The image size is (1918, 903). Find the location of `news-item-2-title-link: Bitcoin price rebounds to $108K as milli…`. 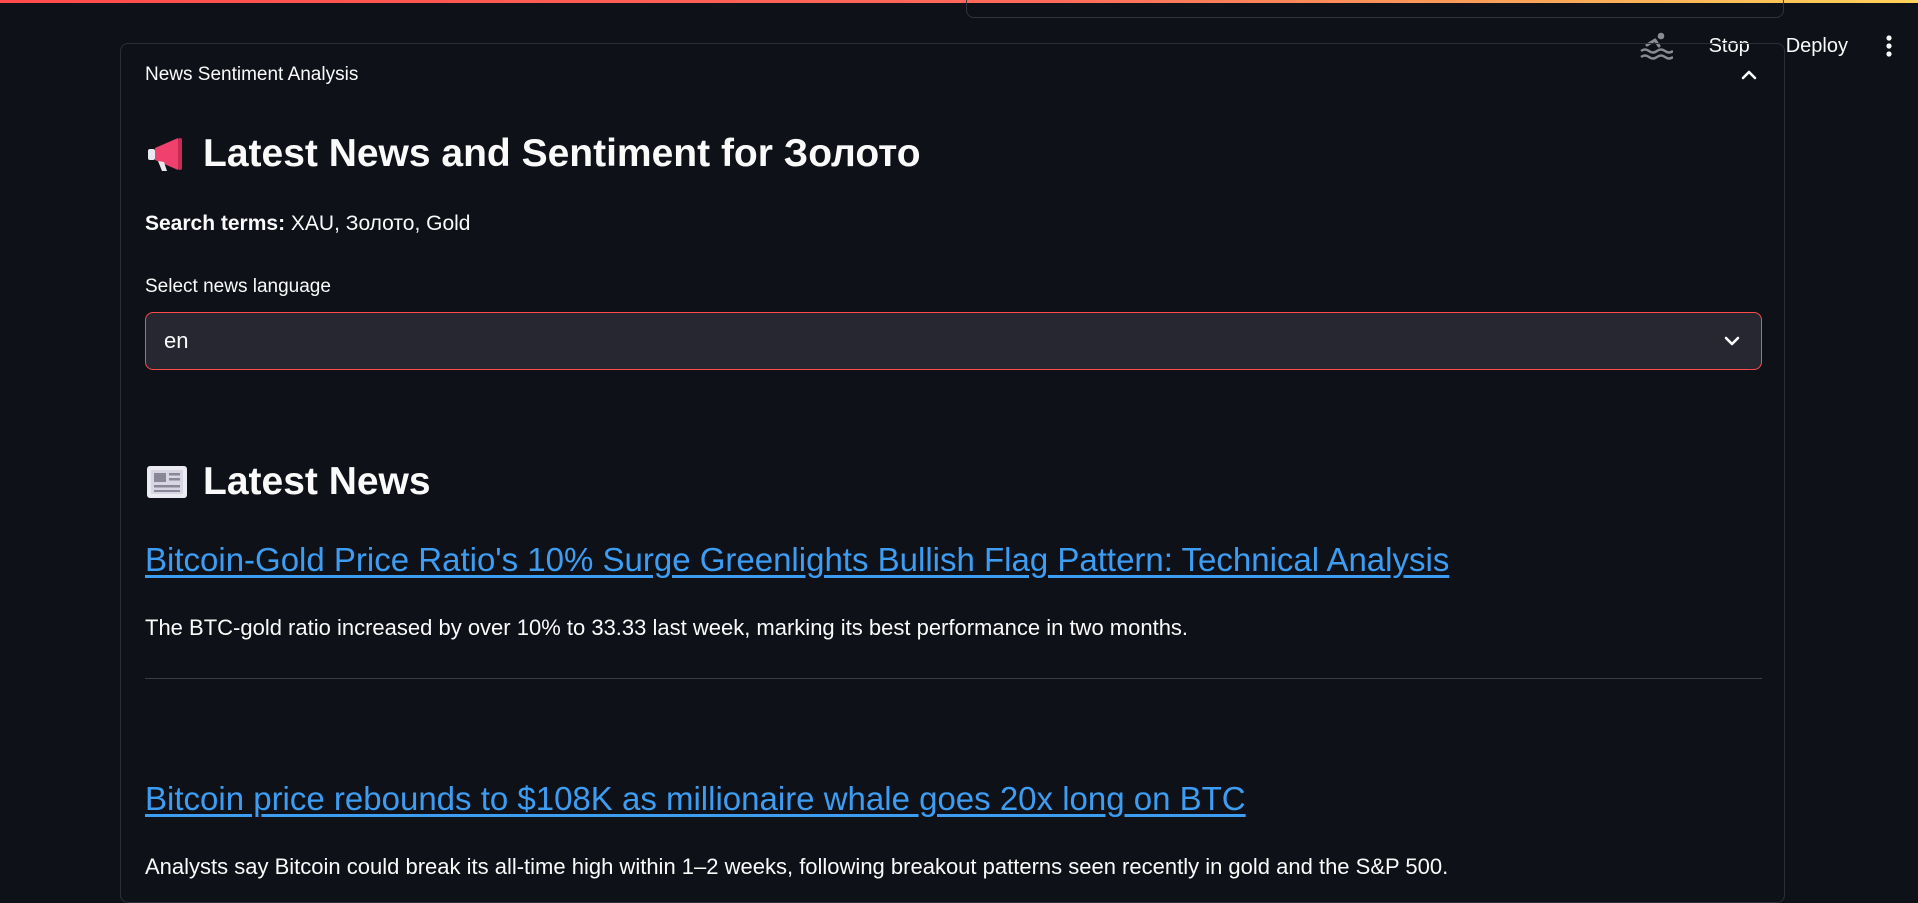

news-item-2-title-link: Bitcoin price rebounds to $108K as milli… is located at coordinates (695, 799).